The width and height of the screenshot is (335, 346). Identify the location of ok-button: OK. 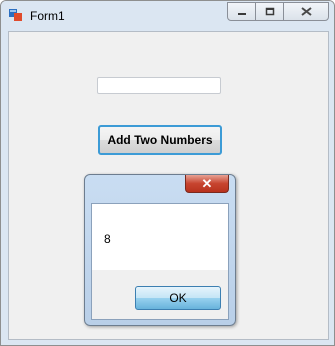
(178, 298).